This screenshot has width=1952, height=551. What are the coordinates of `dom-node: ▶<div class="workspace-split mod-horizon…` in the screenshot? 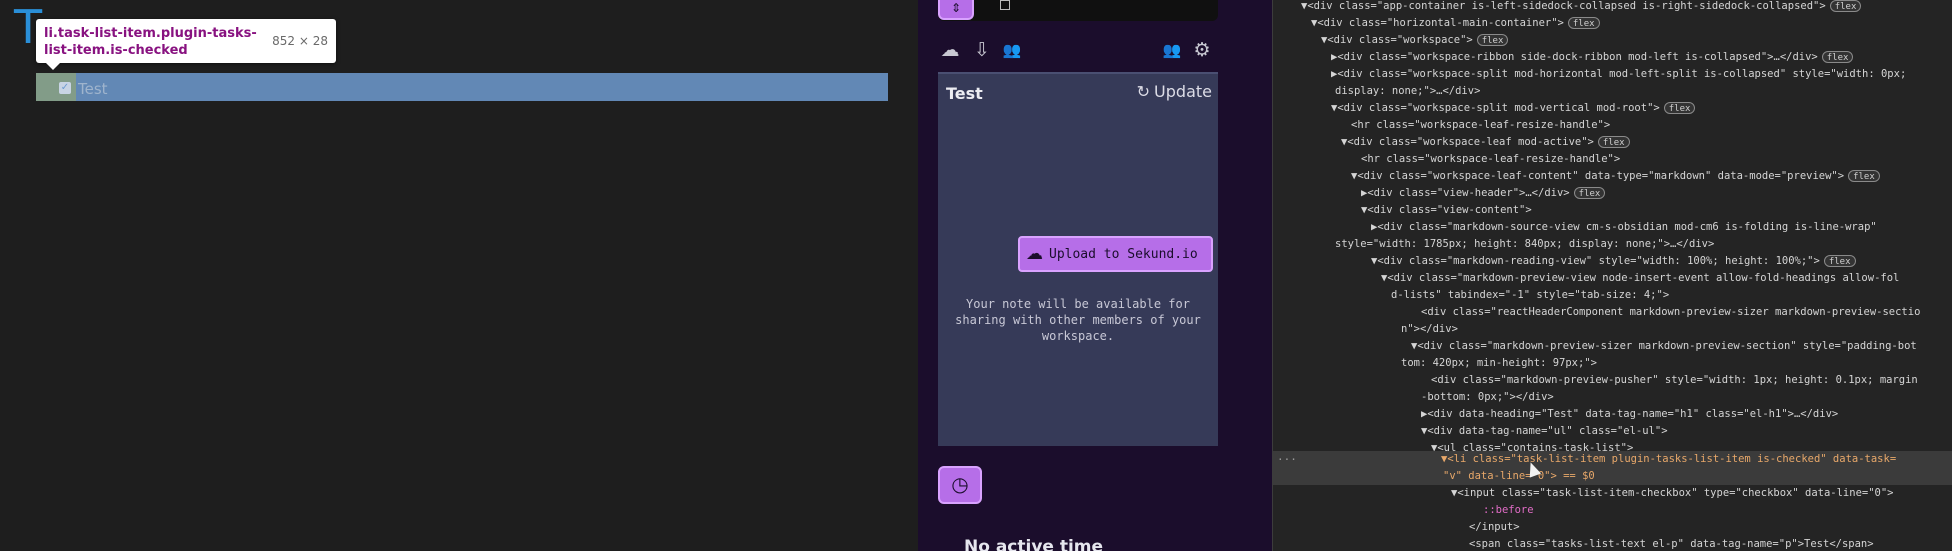 It's located at (1612, 74).